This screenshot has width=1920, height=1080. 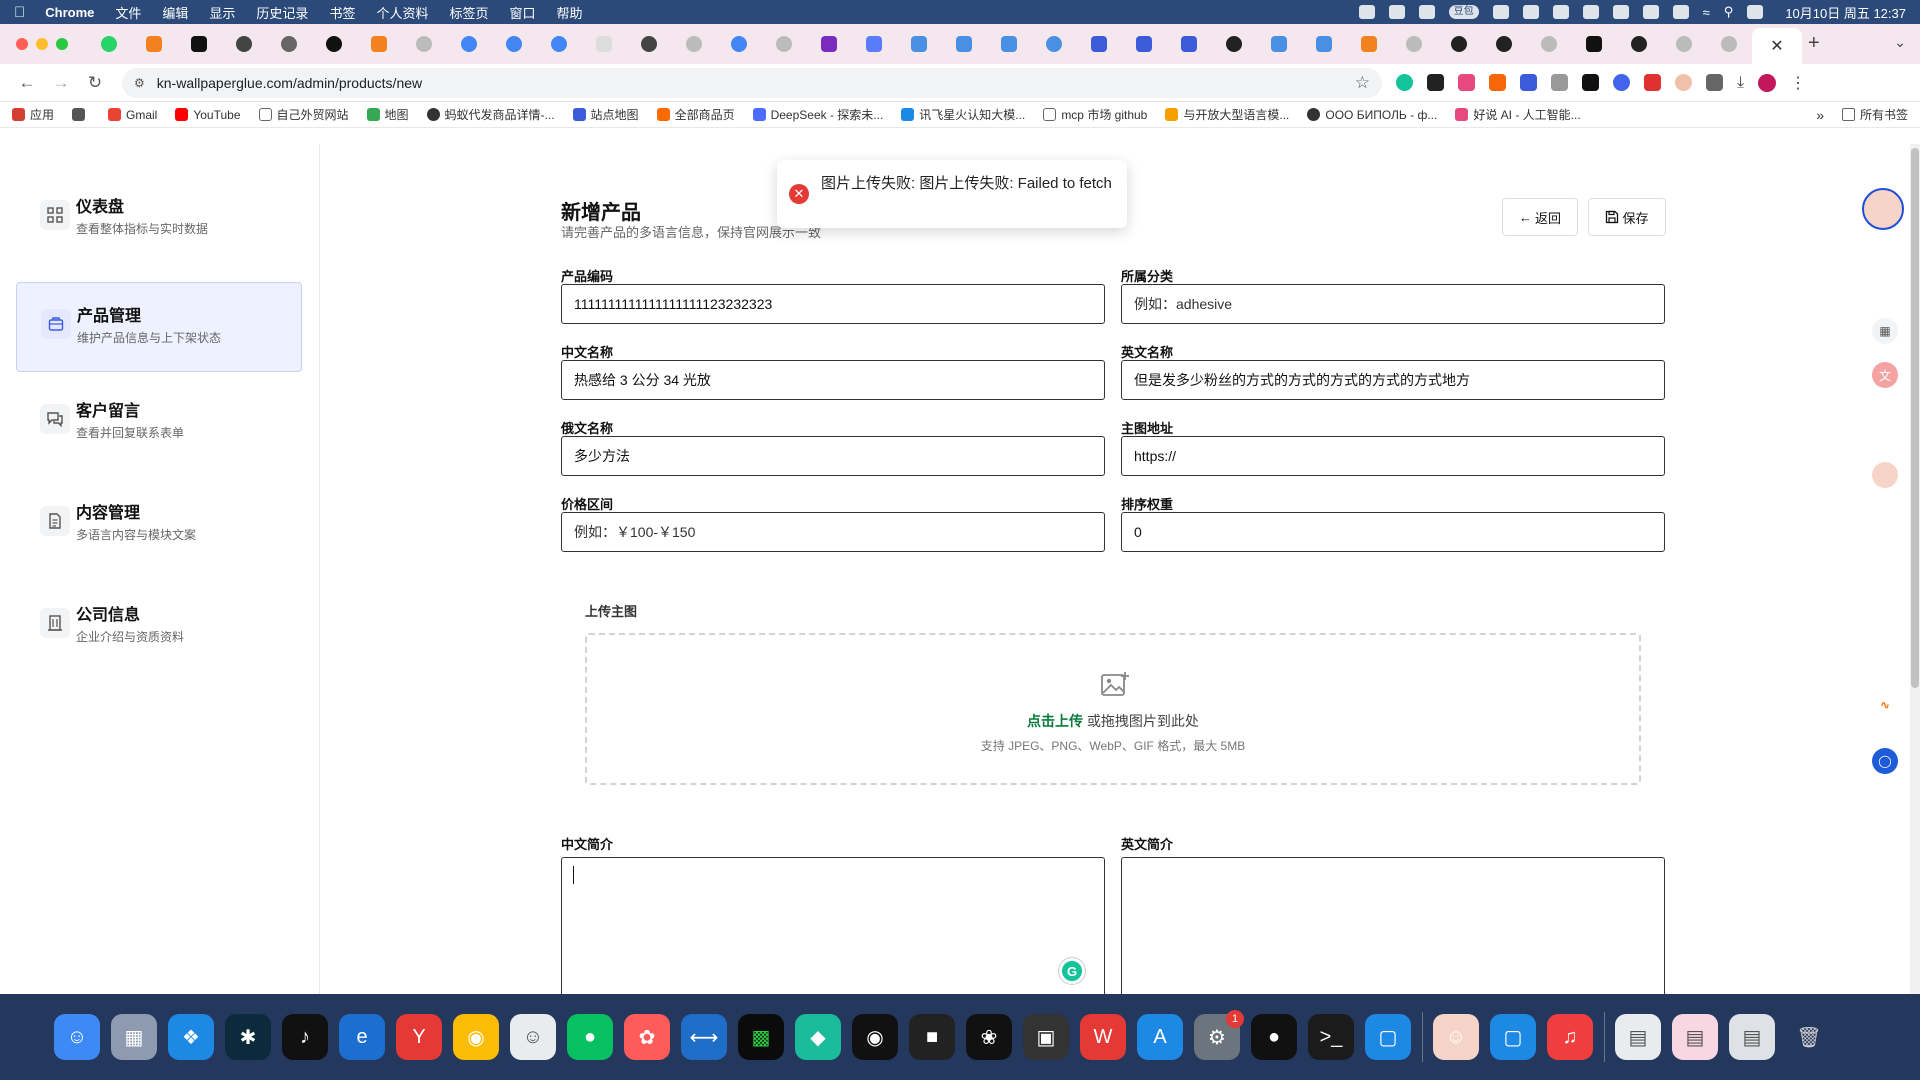 What do you see at coordinates (1393, 456) in the screenshot?
I see `main-image-url-input` at bounding box center [1393, 456].